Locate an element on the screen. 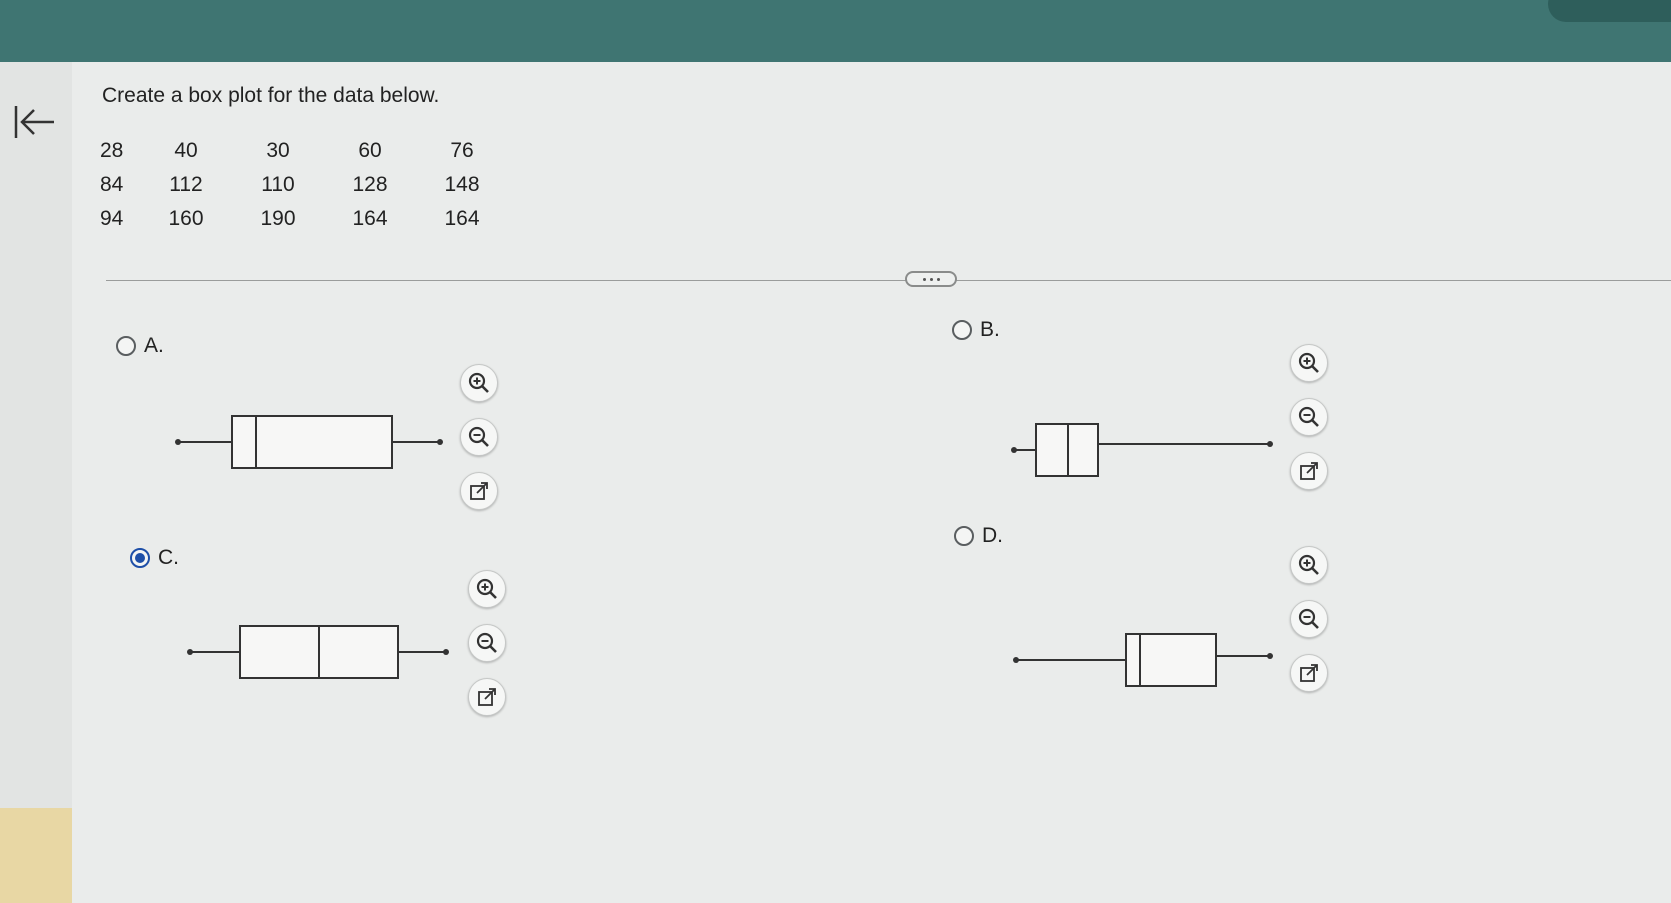  option-a-box-plot is located at coordinates (309, 442).